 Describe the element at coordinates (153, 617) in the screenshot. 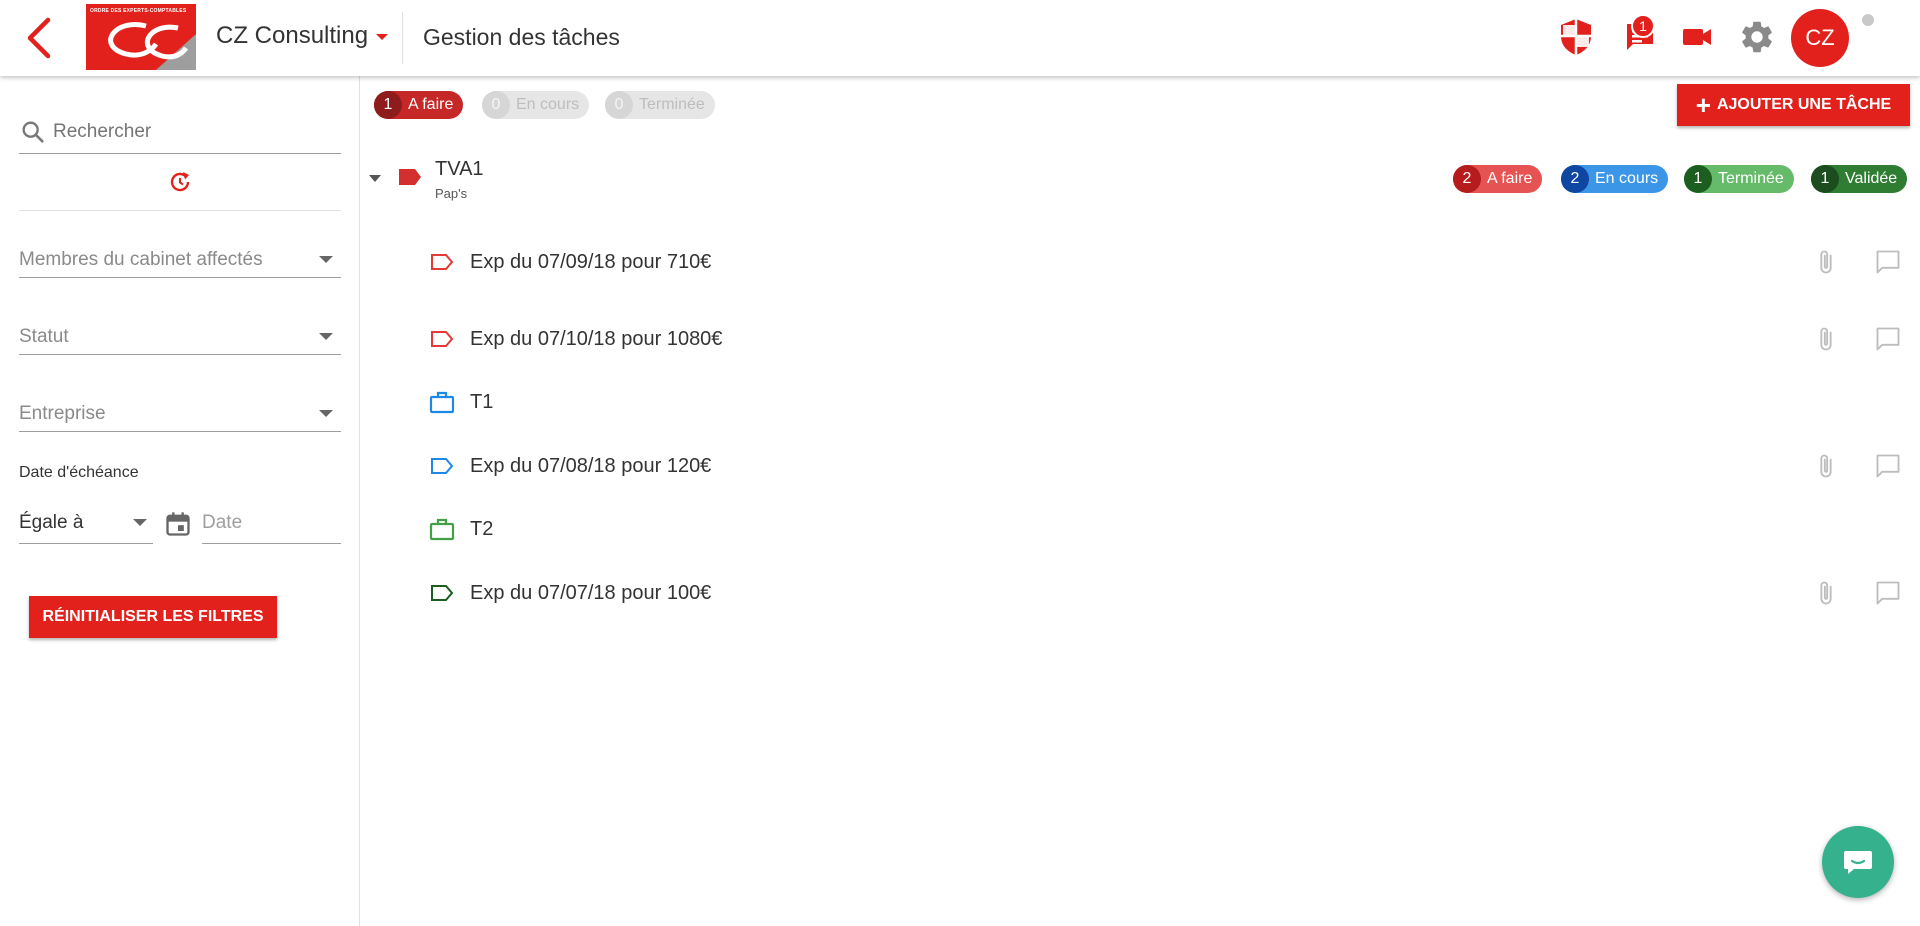

I see `reset-filters-button: RÉINITIALISER LES FILTRES` at that location.